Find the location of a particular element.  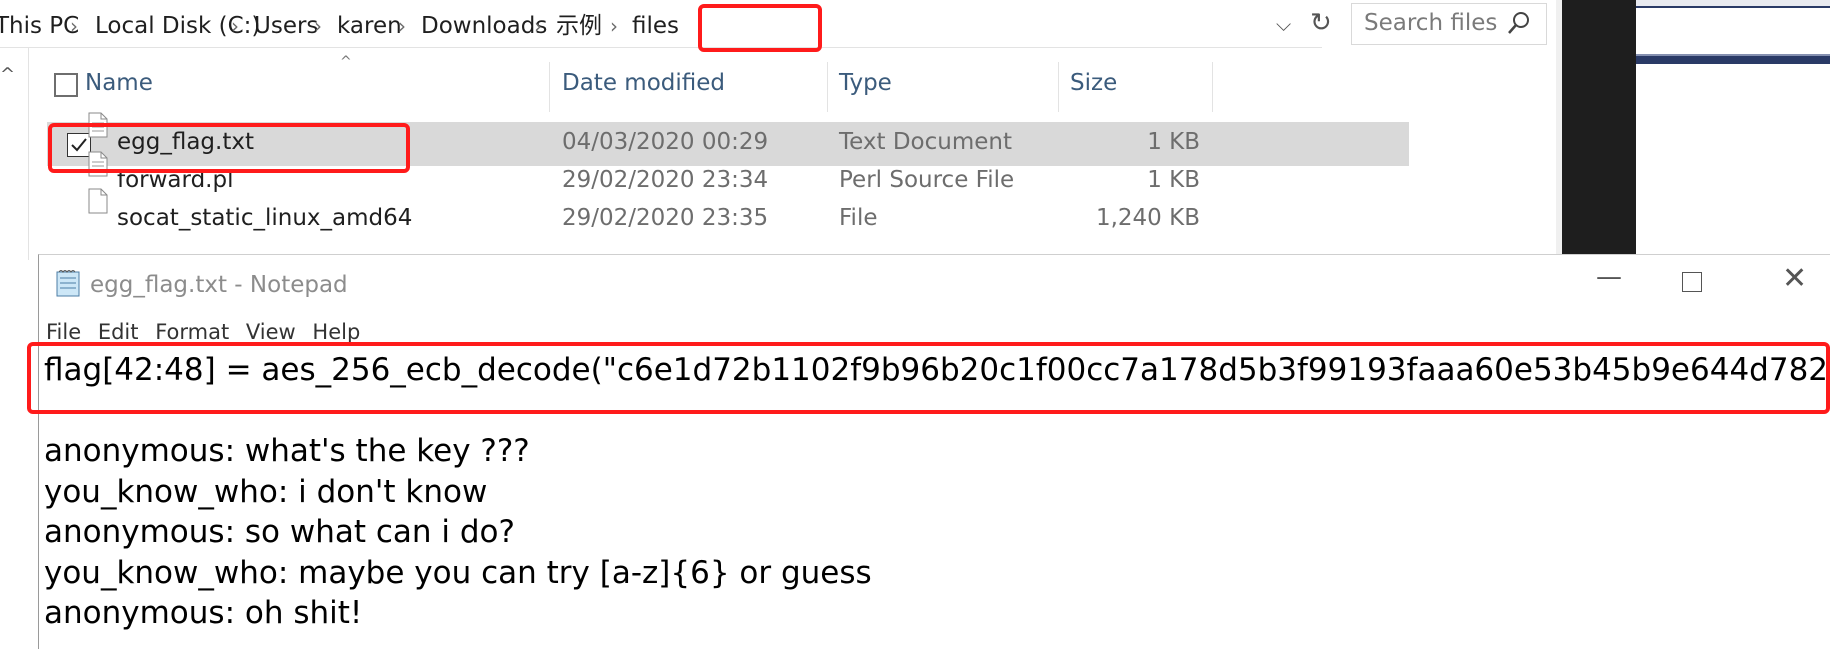

select-all-checkbox is located at coordinates (66, 85).